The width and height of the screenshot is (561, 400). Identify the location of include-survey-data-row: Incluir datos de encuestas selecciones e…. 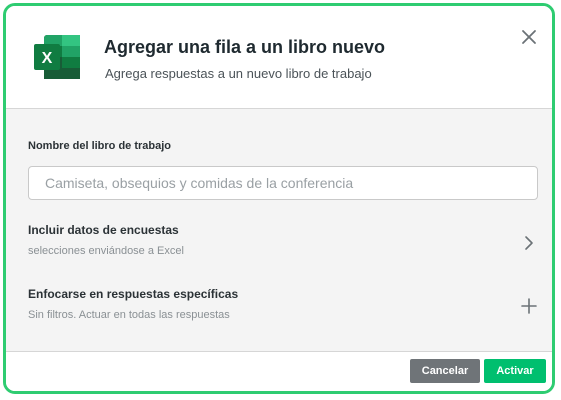
(279, 249).